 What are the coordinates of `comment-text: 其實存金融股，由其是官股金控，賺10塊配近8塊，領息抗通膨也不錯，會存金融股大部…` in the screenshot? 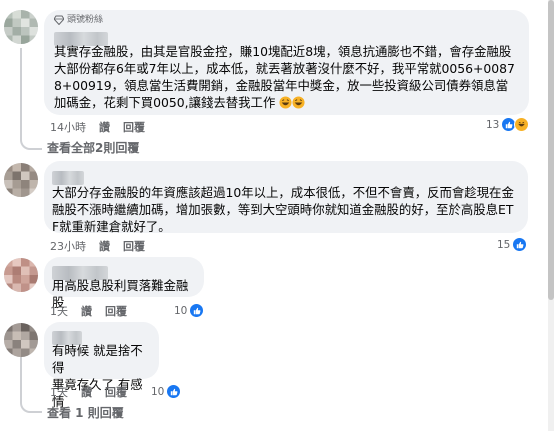 It's located at (284, 77).